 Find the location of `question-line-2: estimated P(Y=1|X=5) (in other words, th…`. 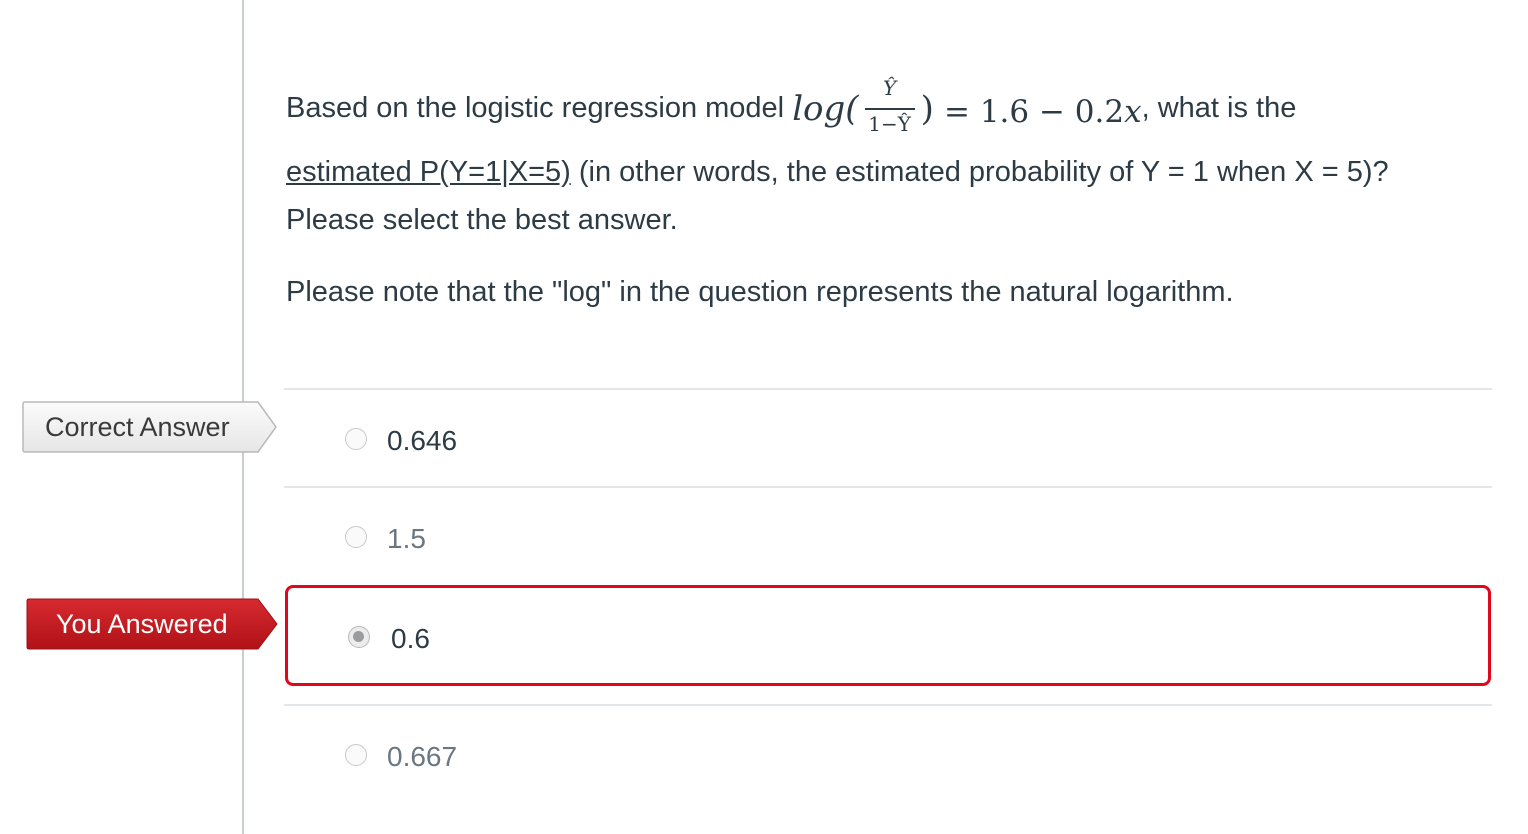

question-line-2: estimated P(Y=1|X=5) (in other words, th… is located at coordinates (837, 172).